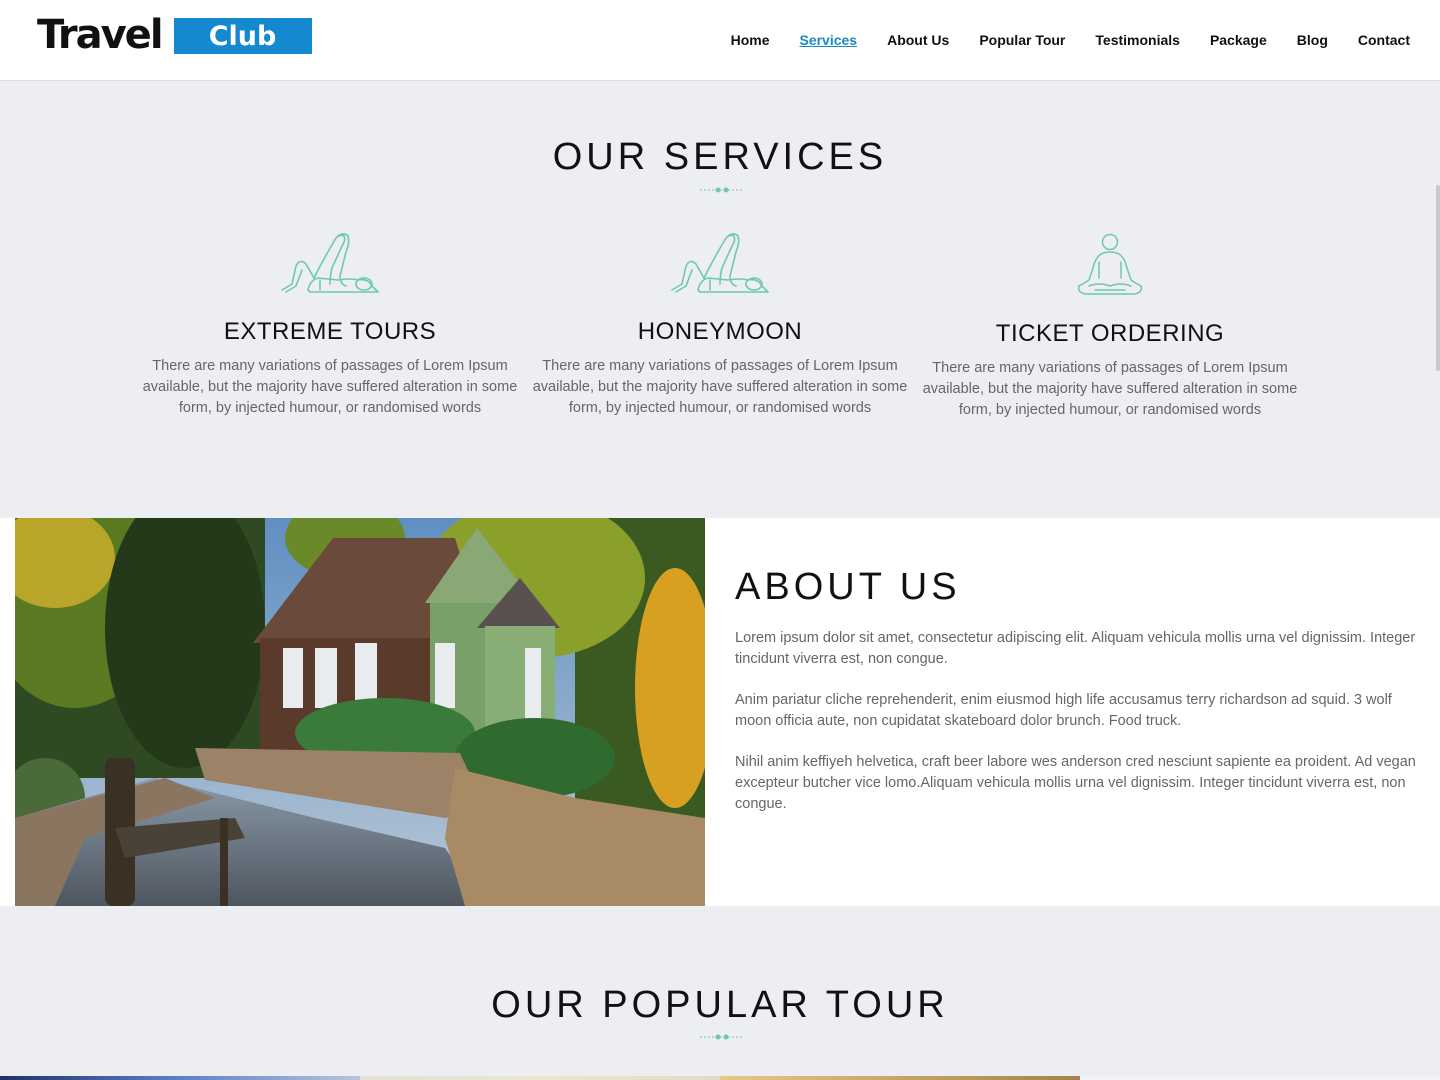 The height and width of the screenshot is (1080, 1440). Describe the element at coordinates (1110, 264) in the screenshot. I see `meditation-icon` at that location.